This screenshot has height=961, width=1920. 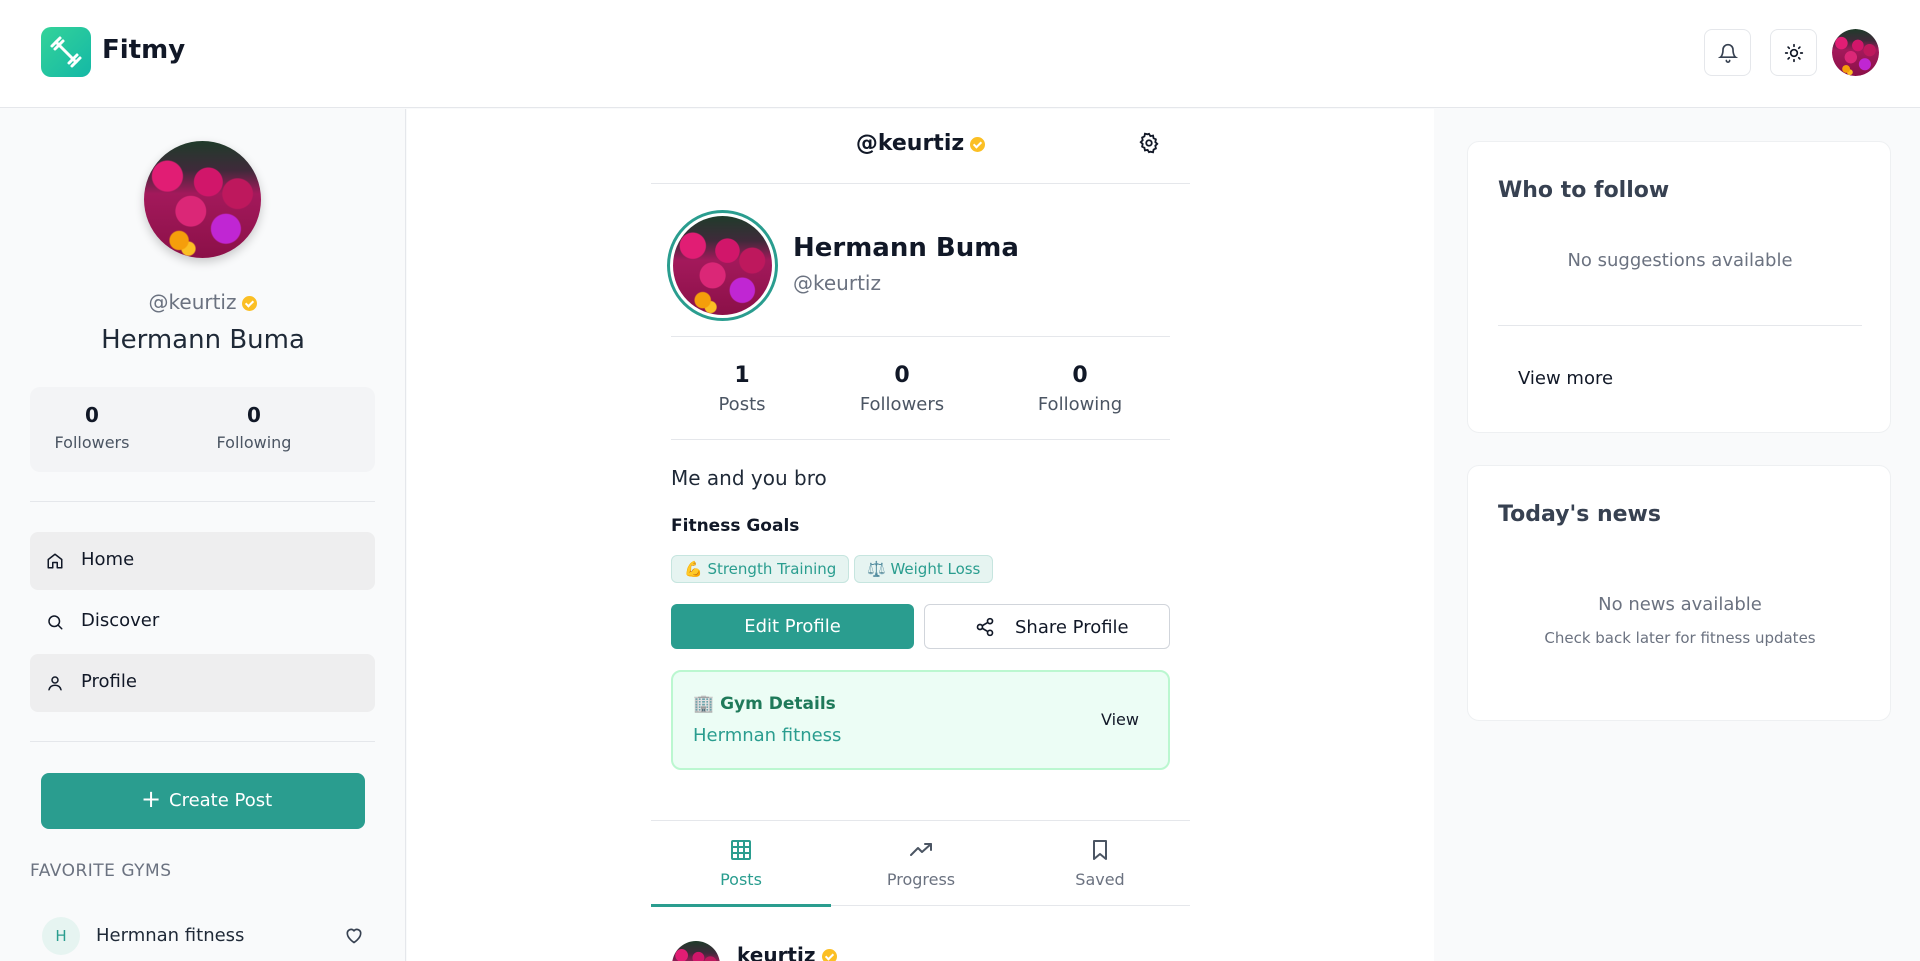 I want to click on goal-chip: 💪 Strength Training, so click(x=760, y=569).